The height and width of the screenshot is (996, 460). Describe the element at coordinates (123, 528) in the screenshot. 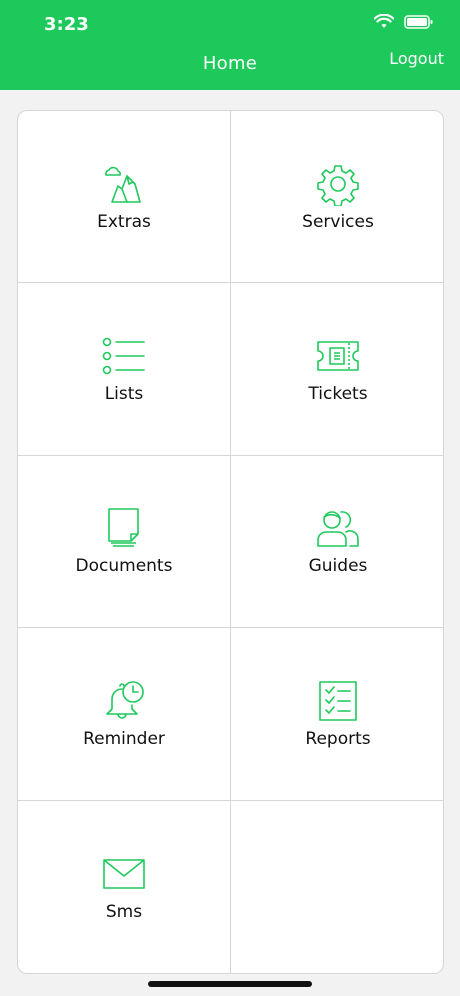

I see `document-icon` at that location.